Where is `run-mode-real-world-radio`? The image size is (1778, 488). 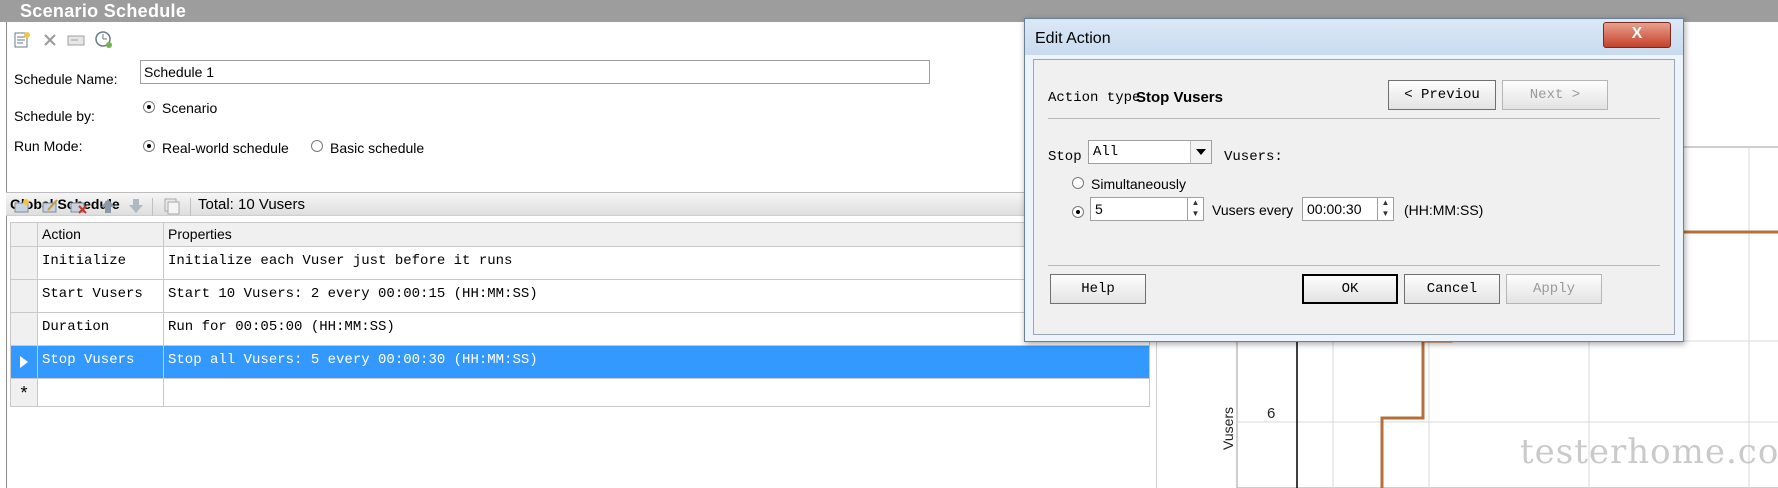 run-mode-real-world-radio is located at coordinates (149, 146).